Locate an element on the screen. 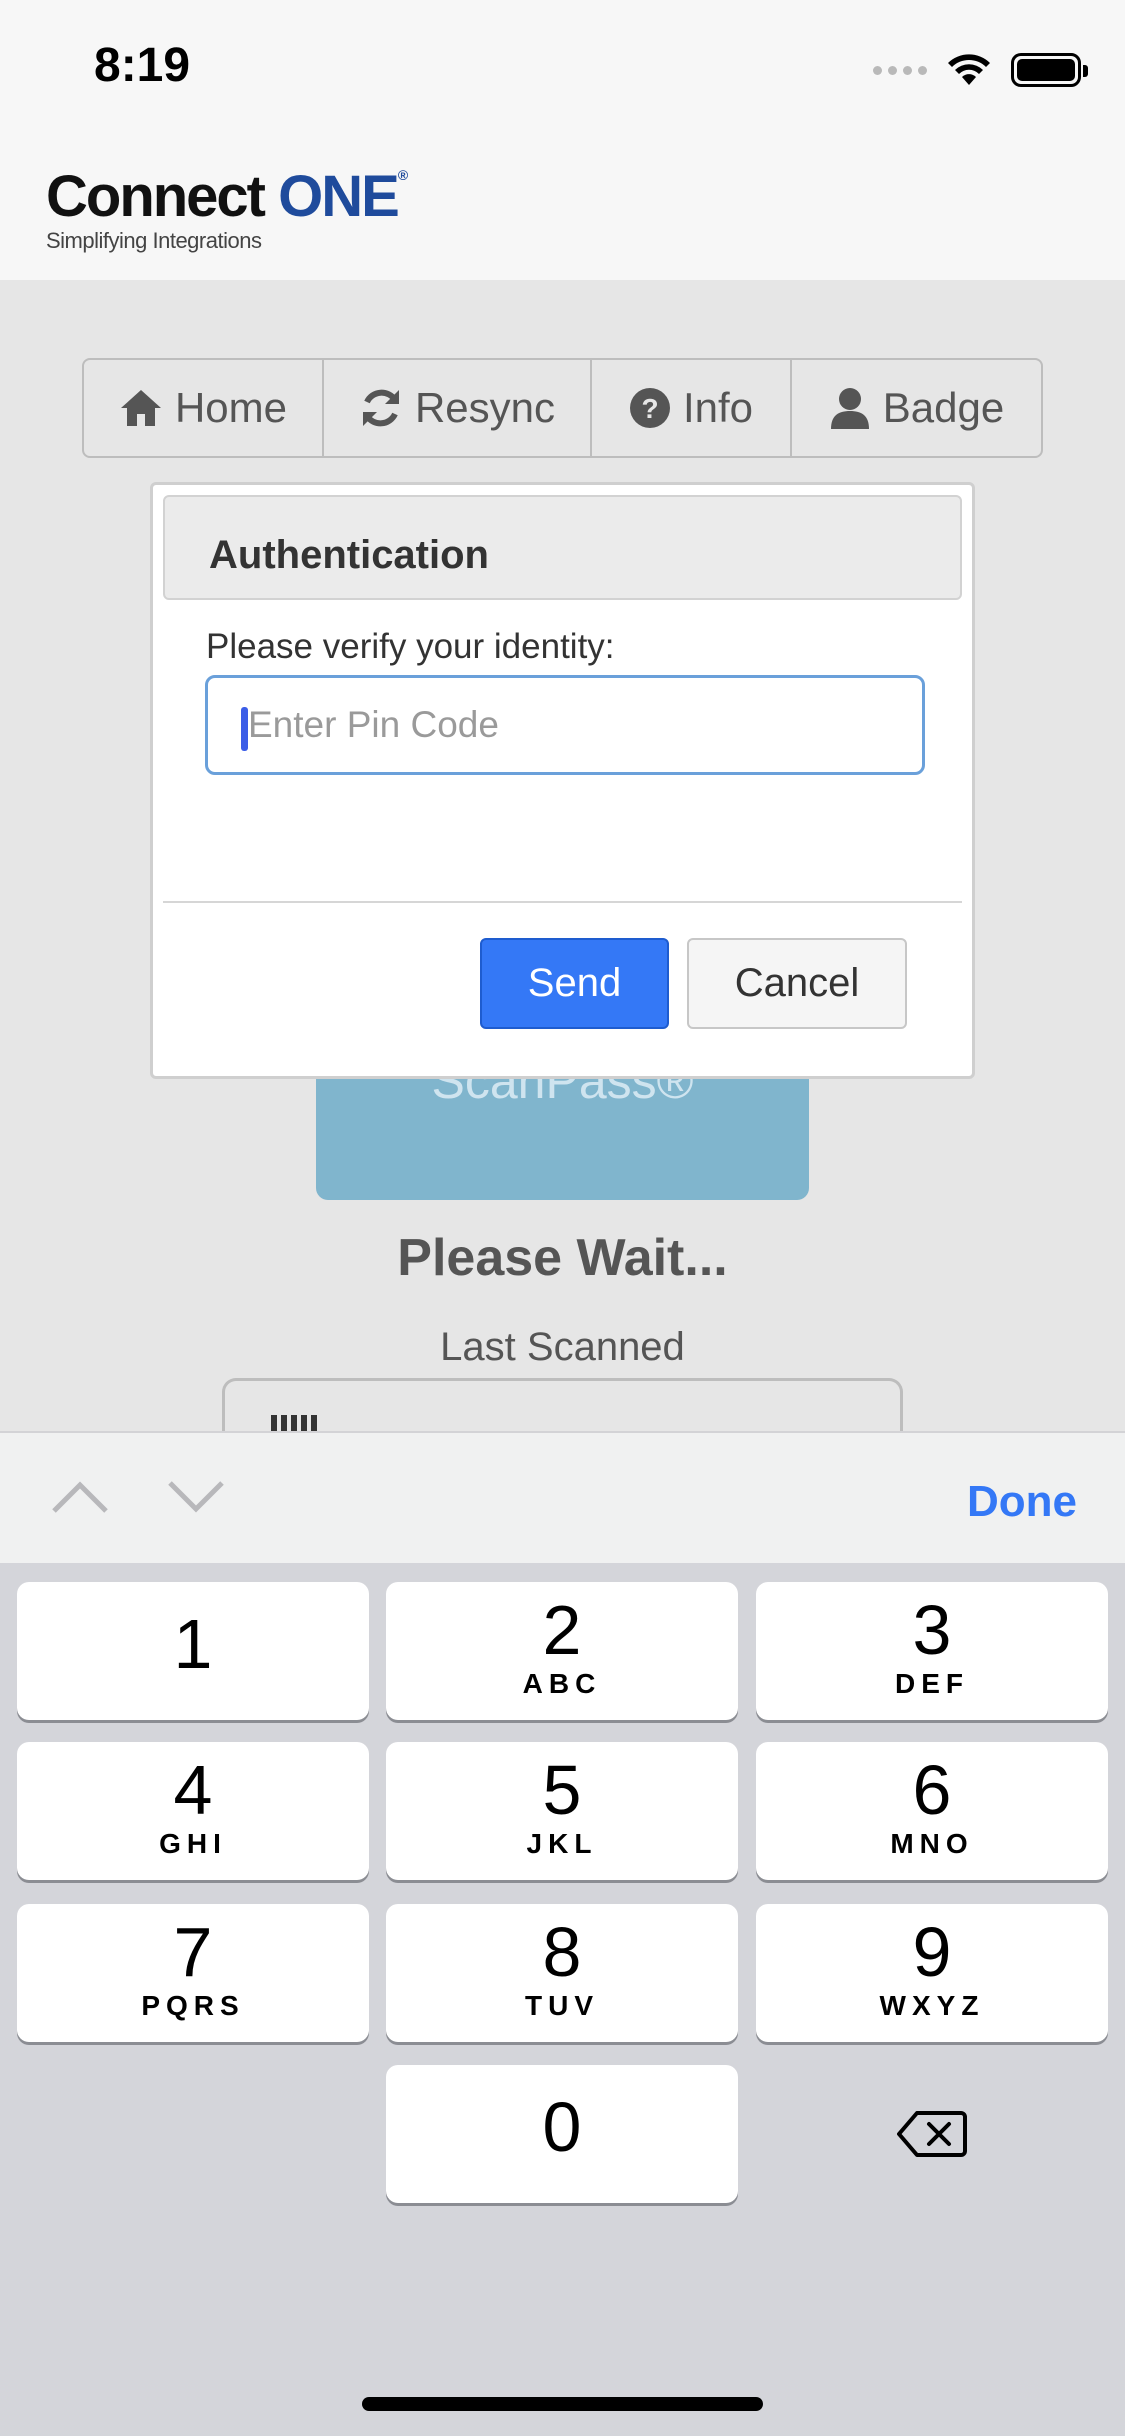 Image resolution: width=1125 pixels, height=2436 pixels. user-icon is located at coordinates (849, 408).